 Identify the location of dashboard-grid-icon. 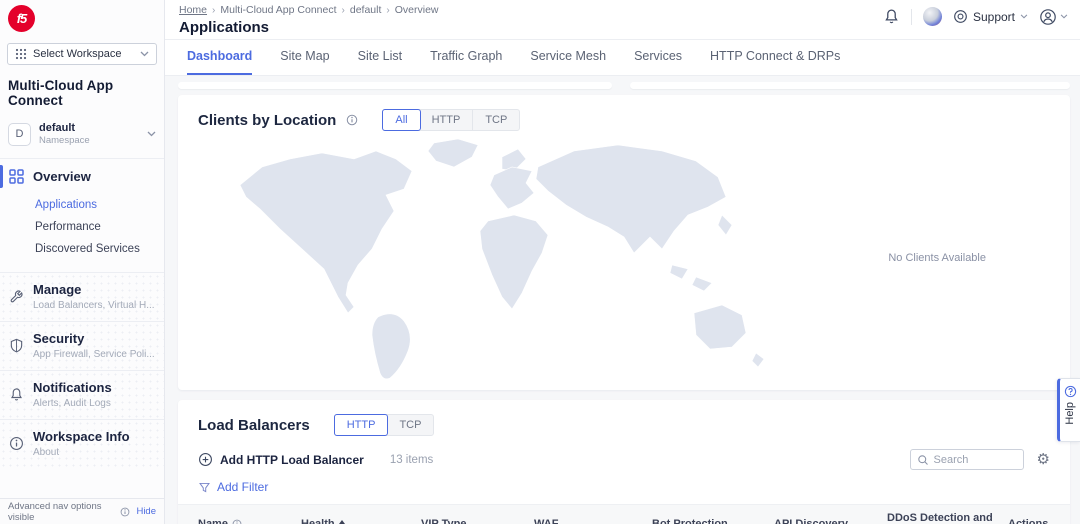
(16, 176).